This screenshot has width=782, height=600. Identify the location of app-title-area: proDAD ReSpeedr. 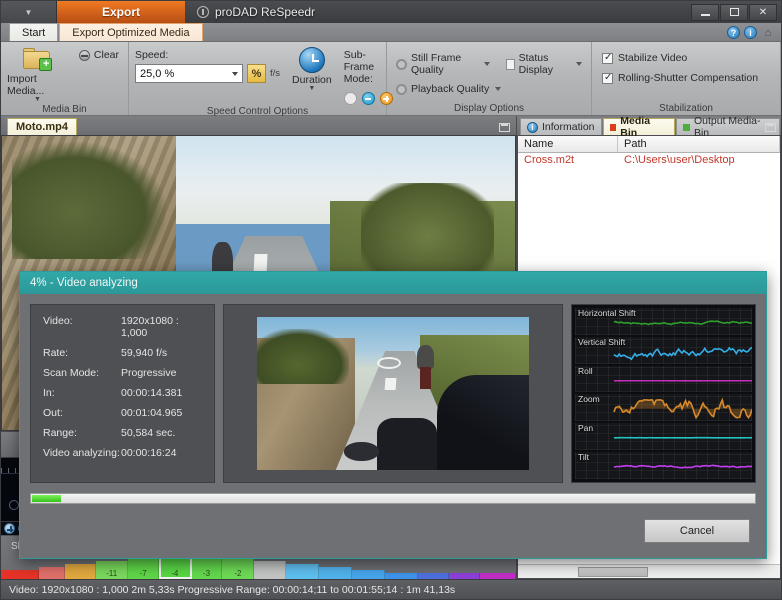
(438, 12).